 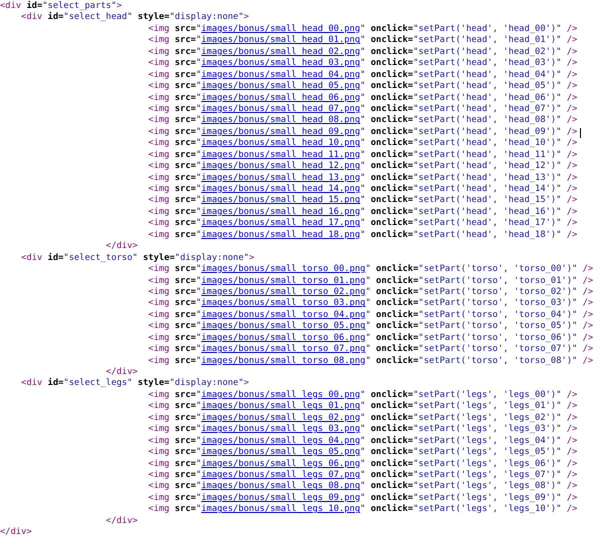 I want to click on source-link: images/bonus/small_head_17.png, so click(x=280, y=224).